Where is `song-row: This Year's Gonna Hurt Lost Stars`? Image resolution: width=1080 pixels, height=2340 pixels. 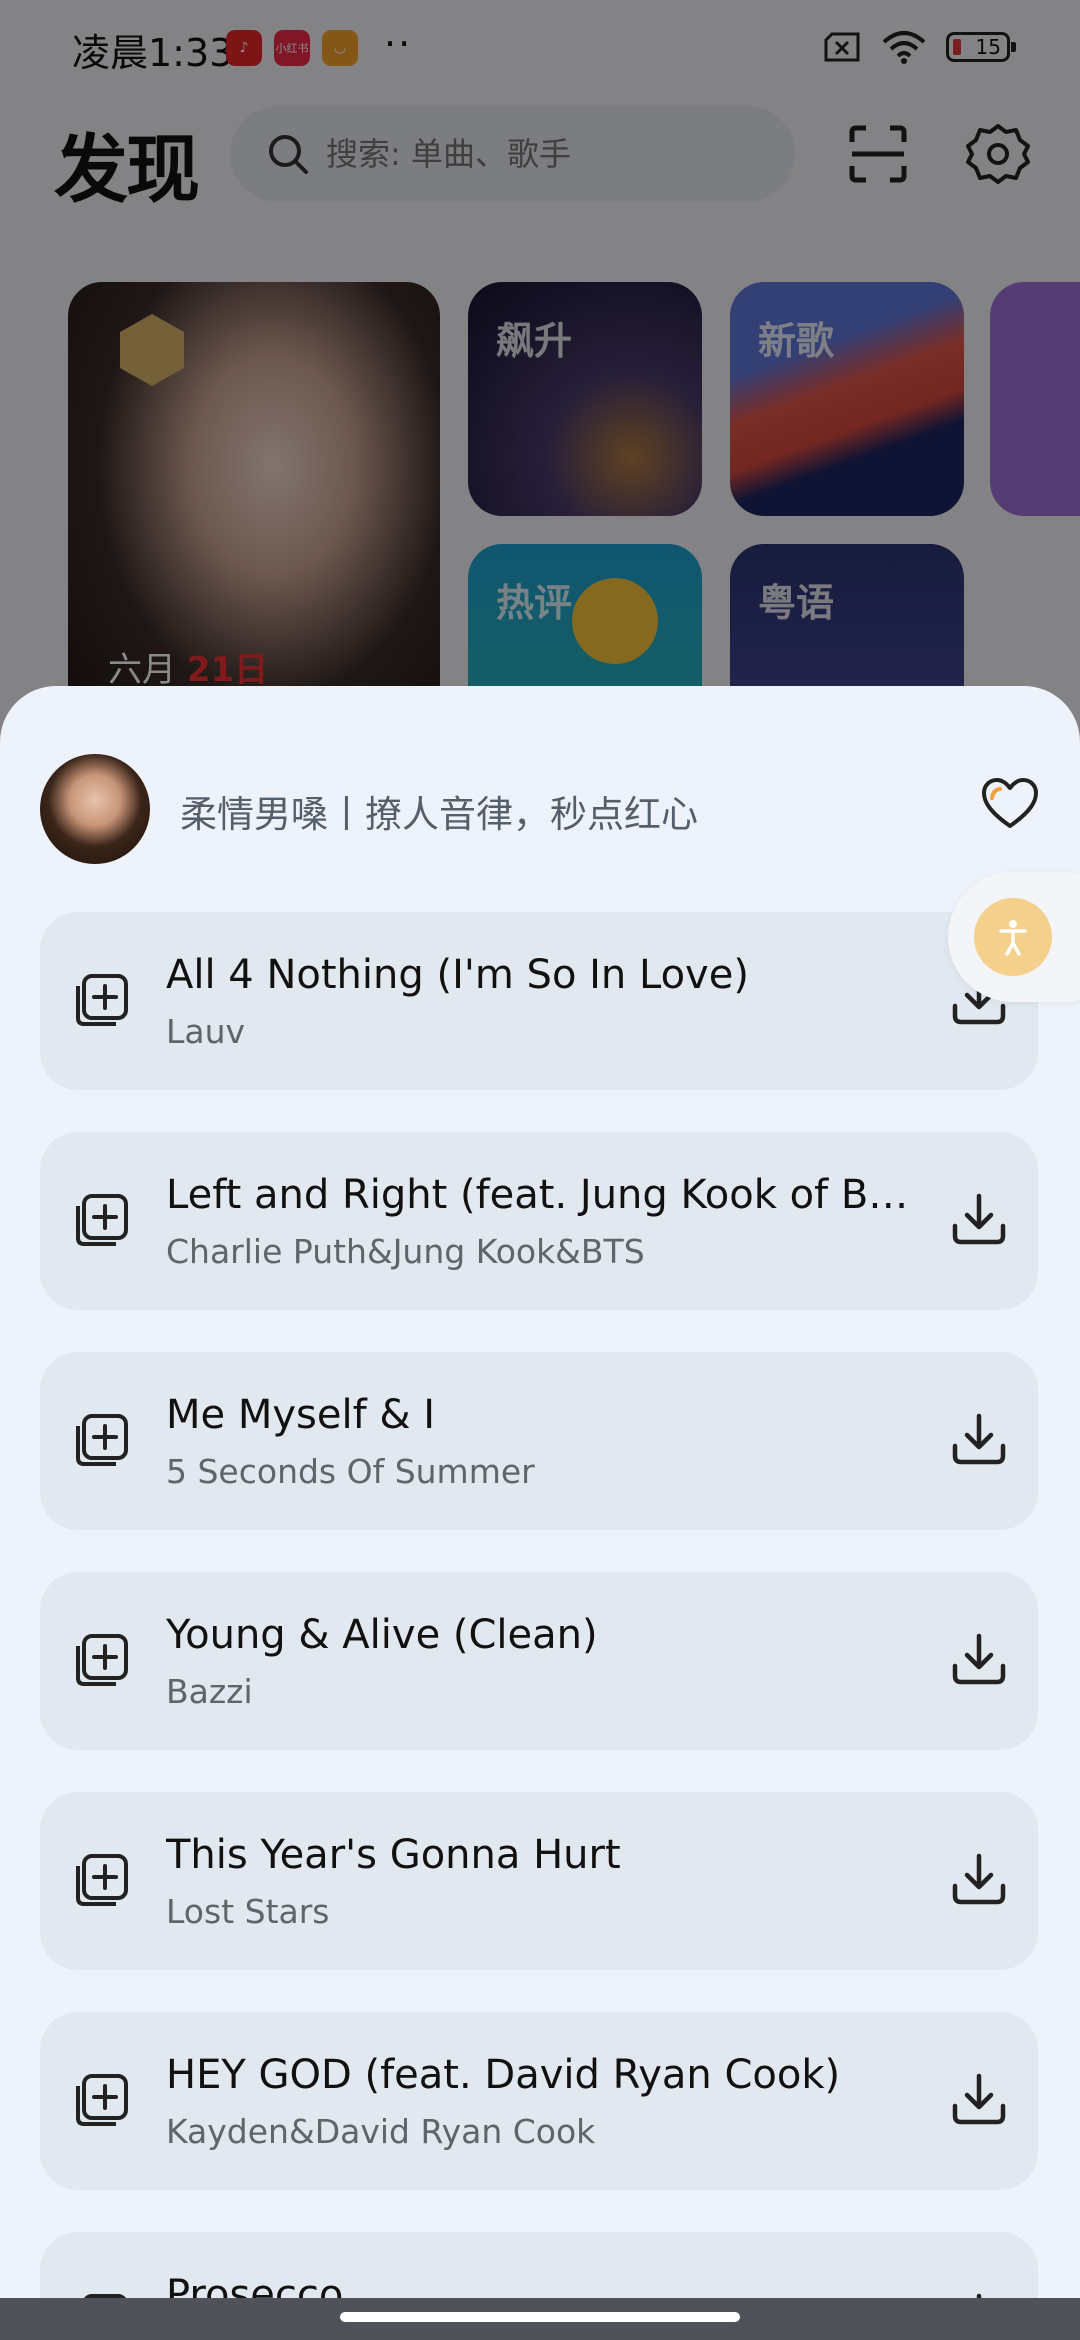
song-row: This Year's Gonna Hurt Lost Stars is located at coordinates (539, 1881).